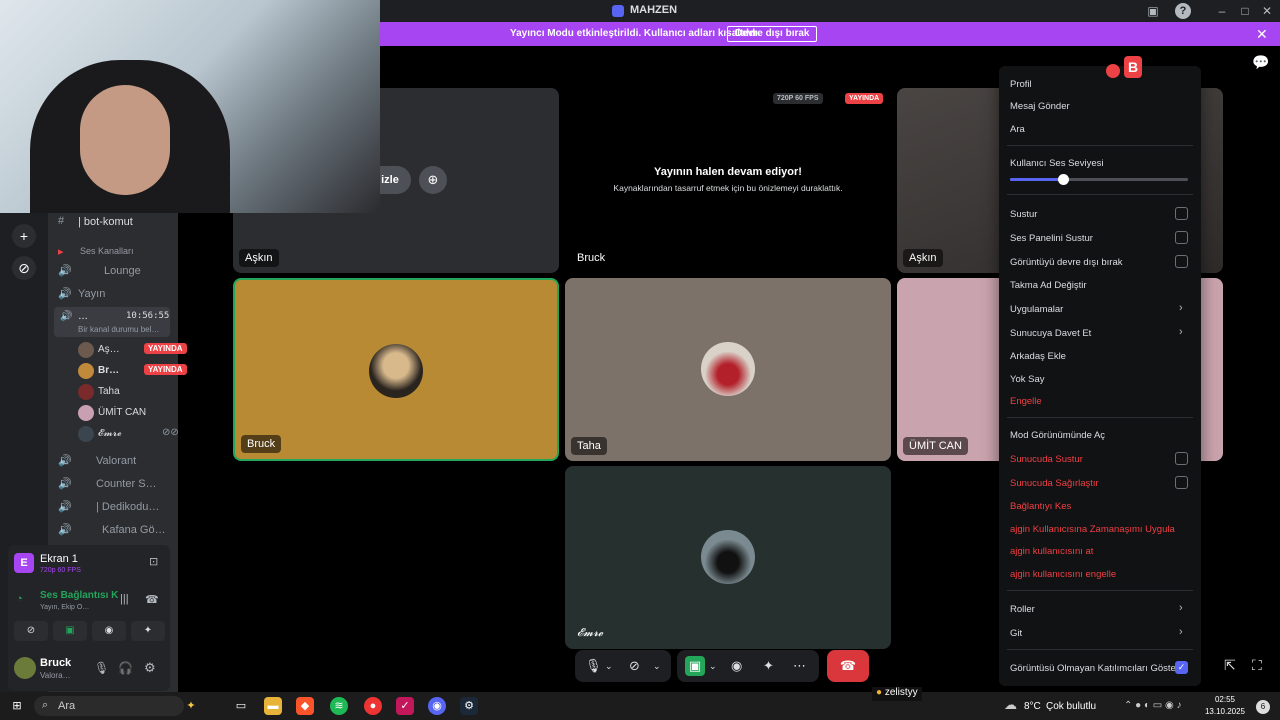  Describe the element at coordinates (1051, 551) in the screenshot. I see `menu-kick: ajgin kullanıcısını at` at that location.